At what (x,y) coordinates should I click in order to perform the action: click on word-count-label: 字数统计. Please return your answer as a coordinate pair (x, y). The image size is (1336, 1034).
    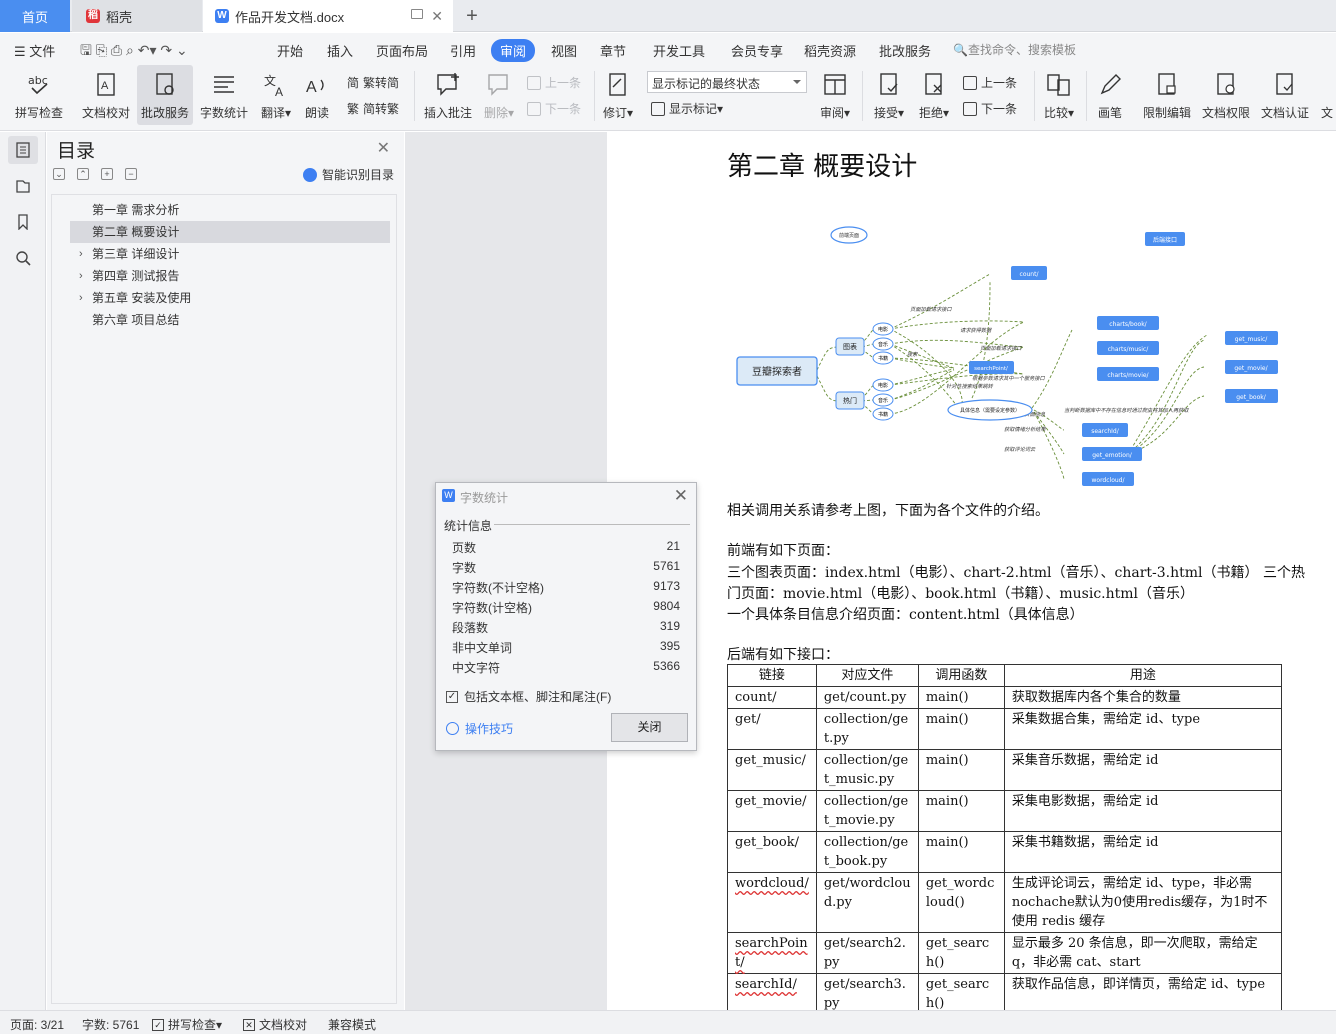
    Looking at the image, I should click on (223, 113).